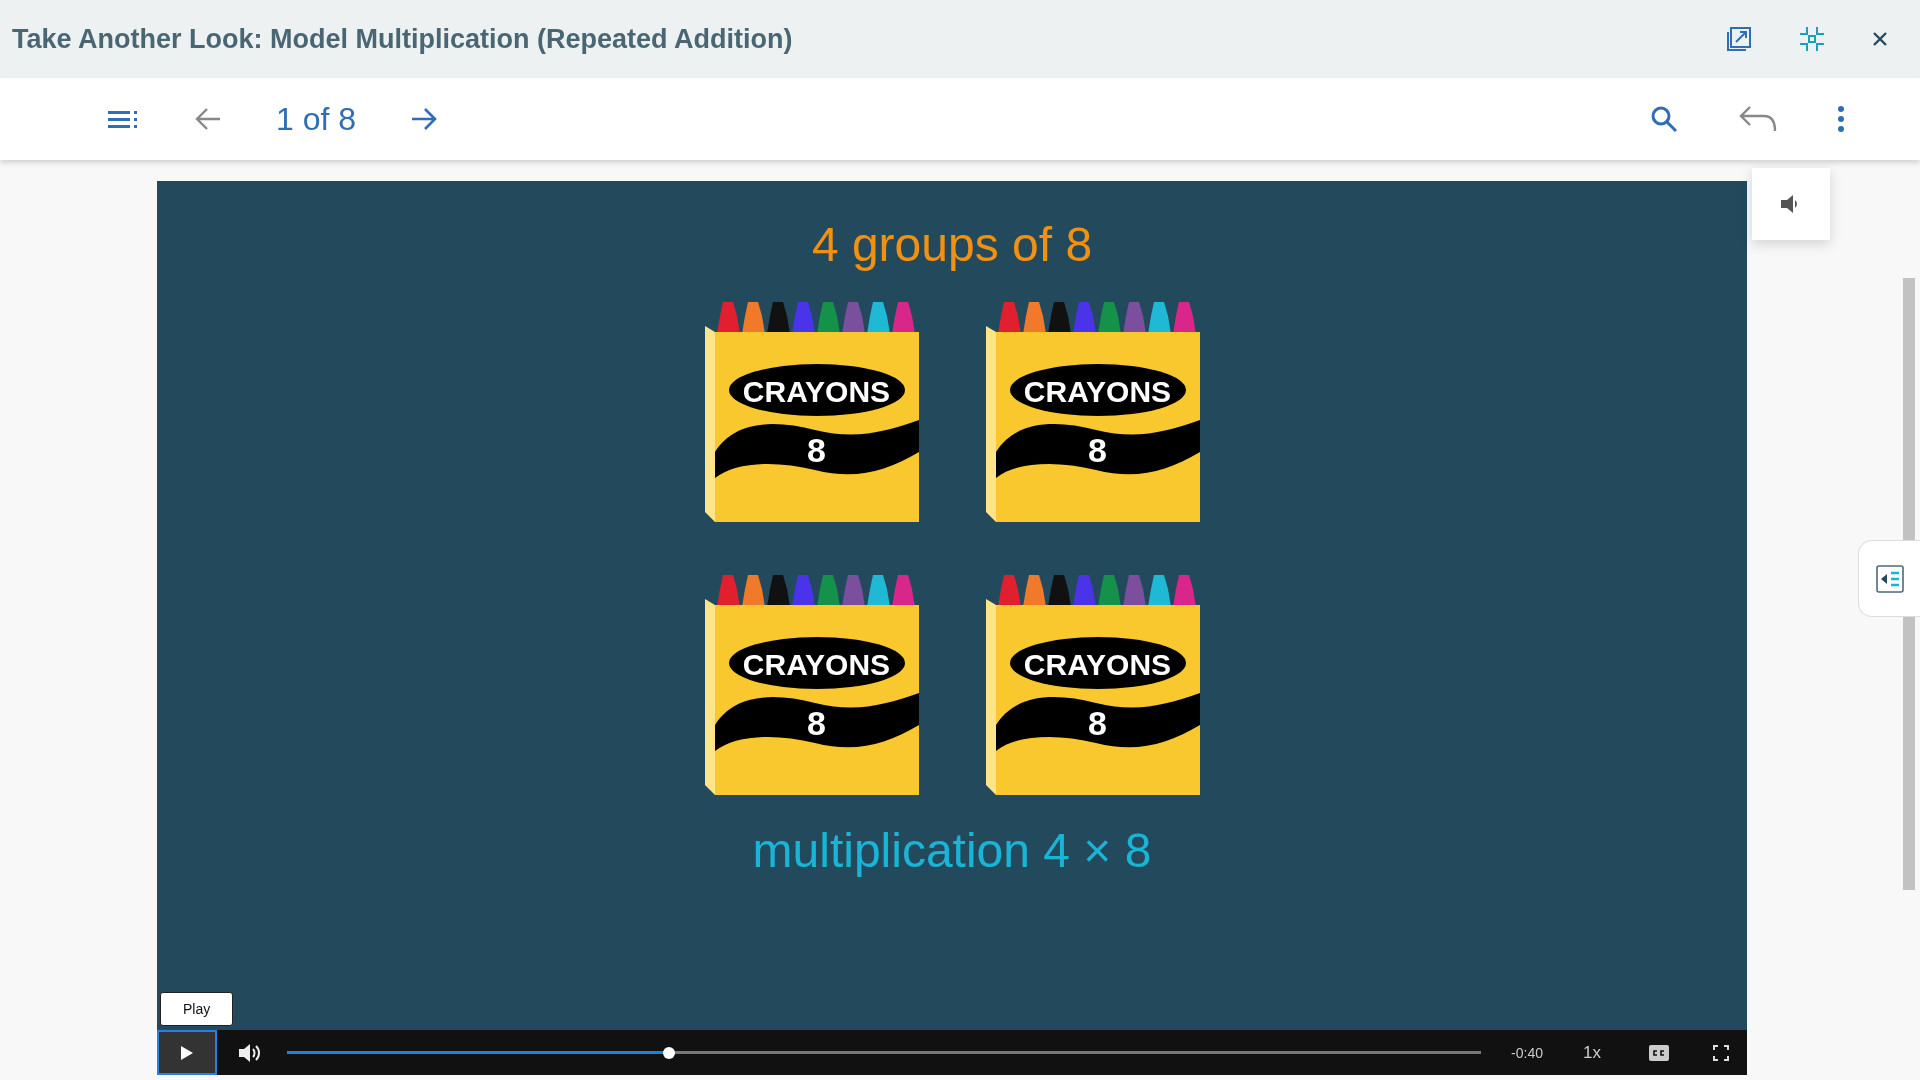 This screenshot has height=1080, width=1920. I want to click on panel-icon, so click(1889, 578).